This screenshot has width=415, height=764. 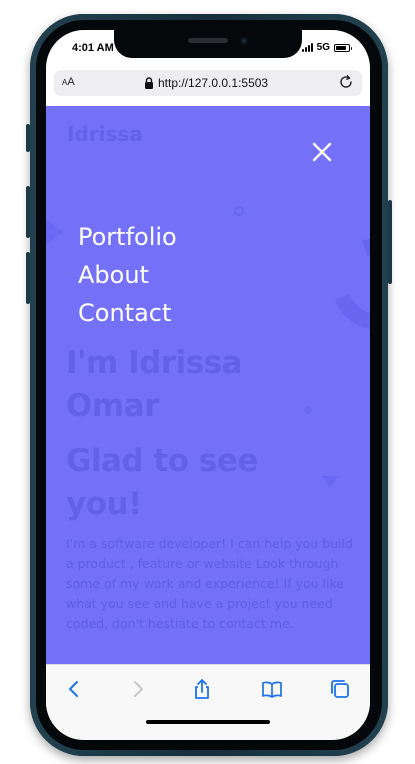 I want to click on menu-item-contact: Contact, so click(x=127, y=313).